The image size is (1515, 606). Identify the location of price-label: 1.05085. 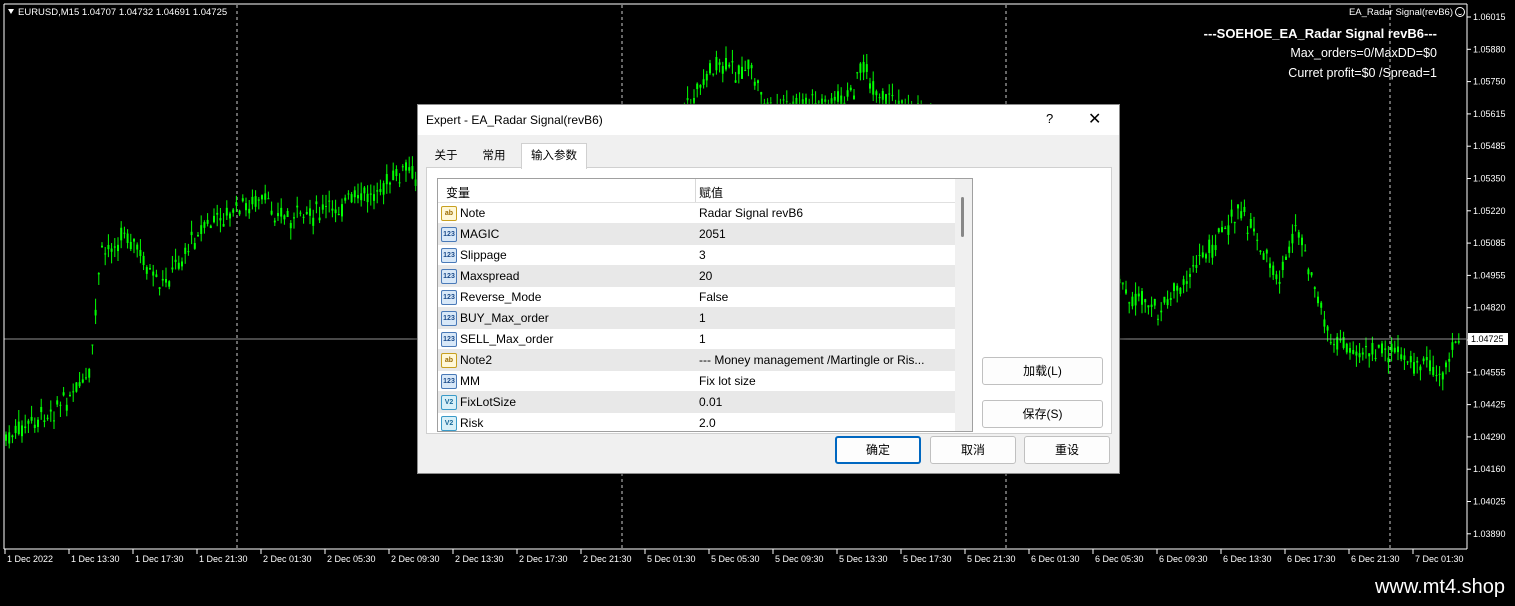
(1489, 243).